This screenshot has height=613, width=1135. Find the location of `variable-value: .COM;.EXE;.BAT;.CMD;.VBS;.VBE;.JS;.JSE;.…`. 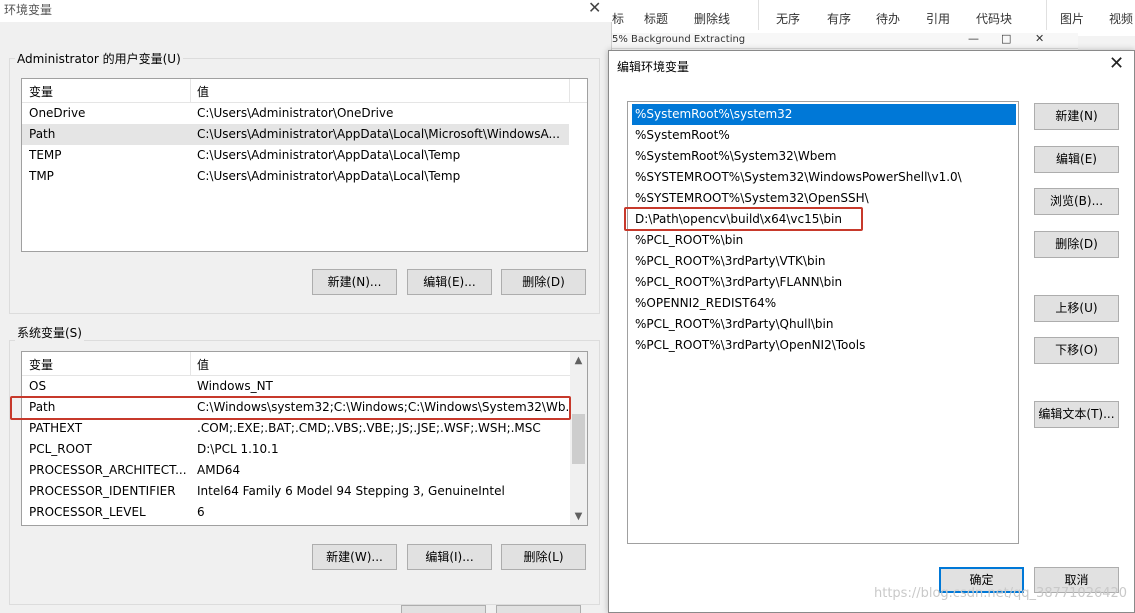

variable-value: .COM;.EXE;.BAT;.CMD;.VBS;.VBE;.JS;.JSE;.… is located at coordinates (369, 428).